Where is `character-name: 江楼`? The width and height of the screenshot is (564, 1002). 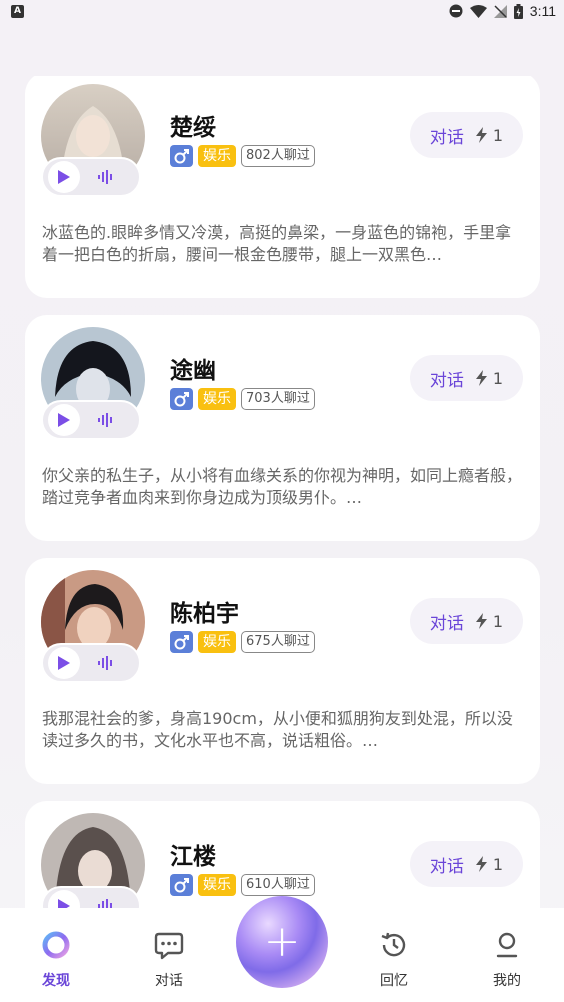 character-name: 江楼 is located at coordinates (193, 857).